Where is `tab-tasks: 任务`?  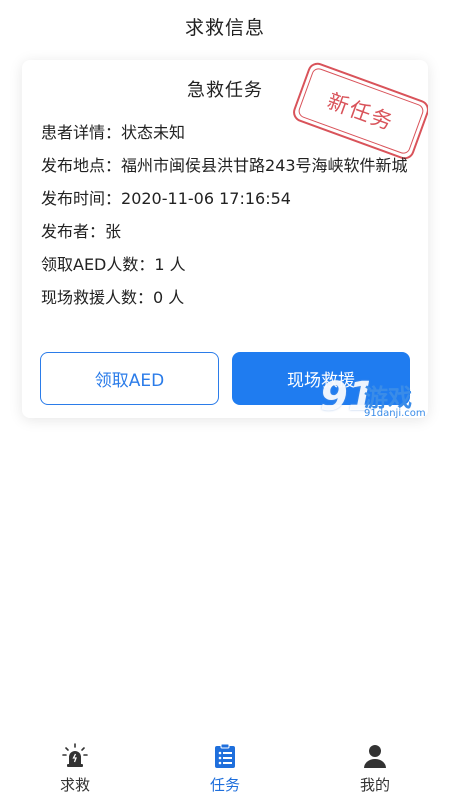
tab-tasks: 任务 is located at coordinates (225, 767).